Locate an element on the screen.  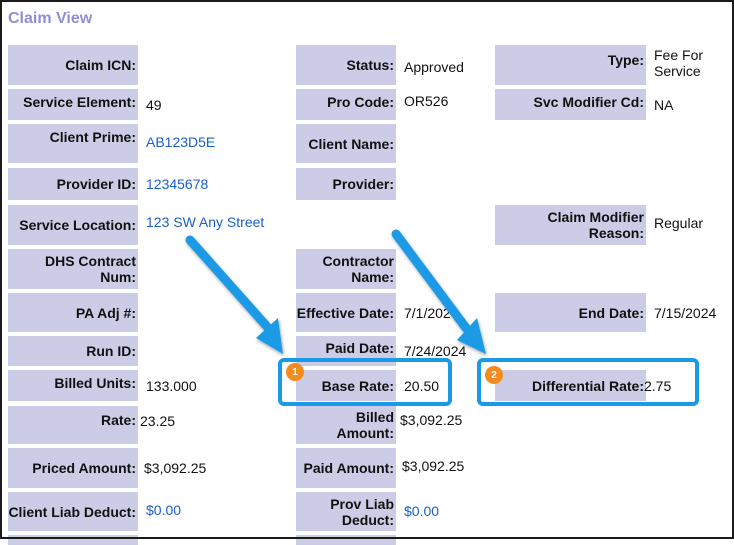
client-name-label: Client Name: is located at coordinates (346, 143).